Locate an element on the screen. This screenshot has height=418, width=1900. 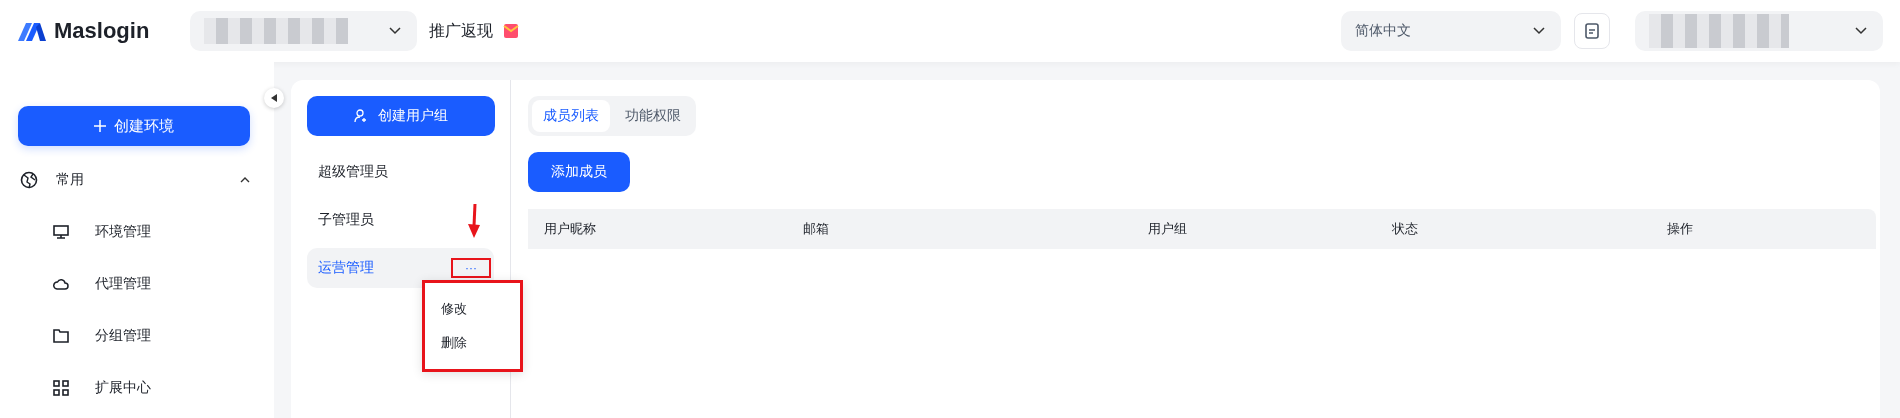
add-user-icon is located at coordinates (361, 116).